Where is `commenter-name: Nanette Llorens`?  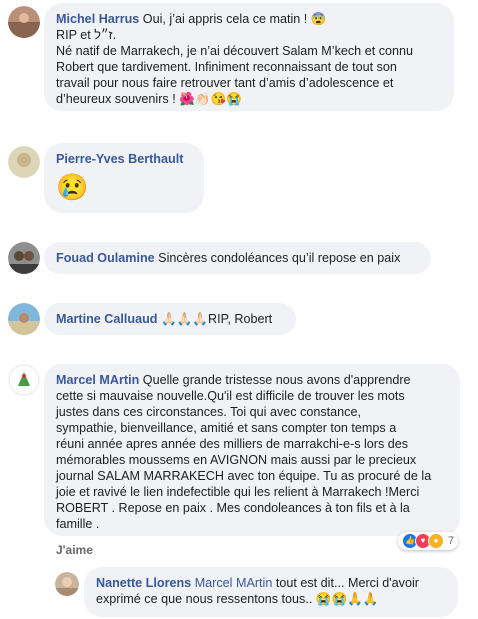 commenter-name: Nanette Llorens is located at coordinates (143, 583).